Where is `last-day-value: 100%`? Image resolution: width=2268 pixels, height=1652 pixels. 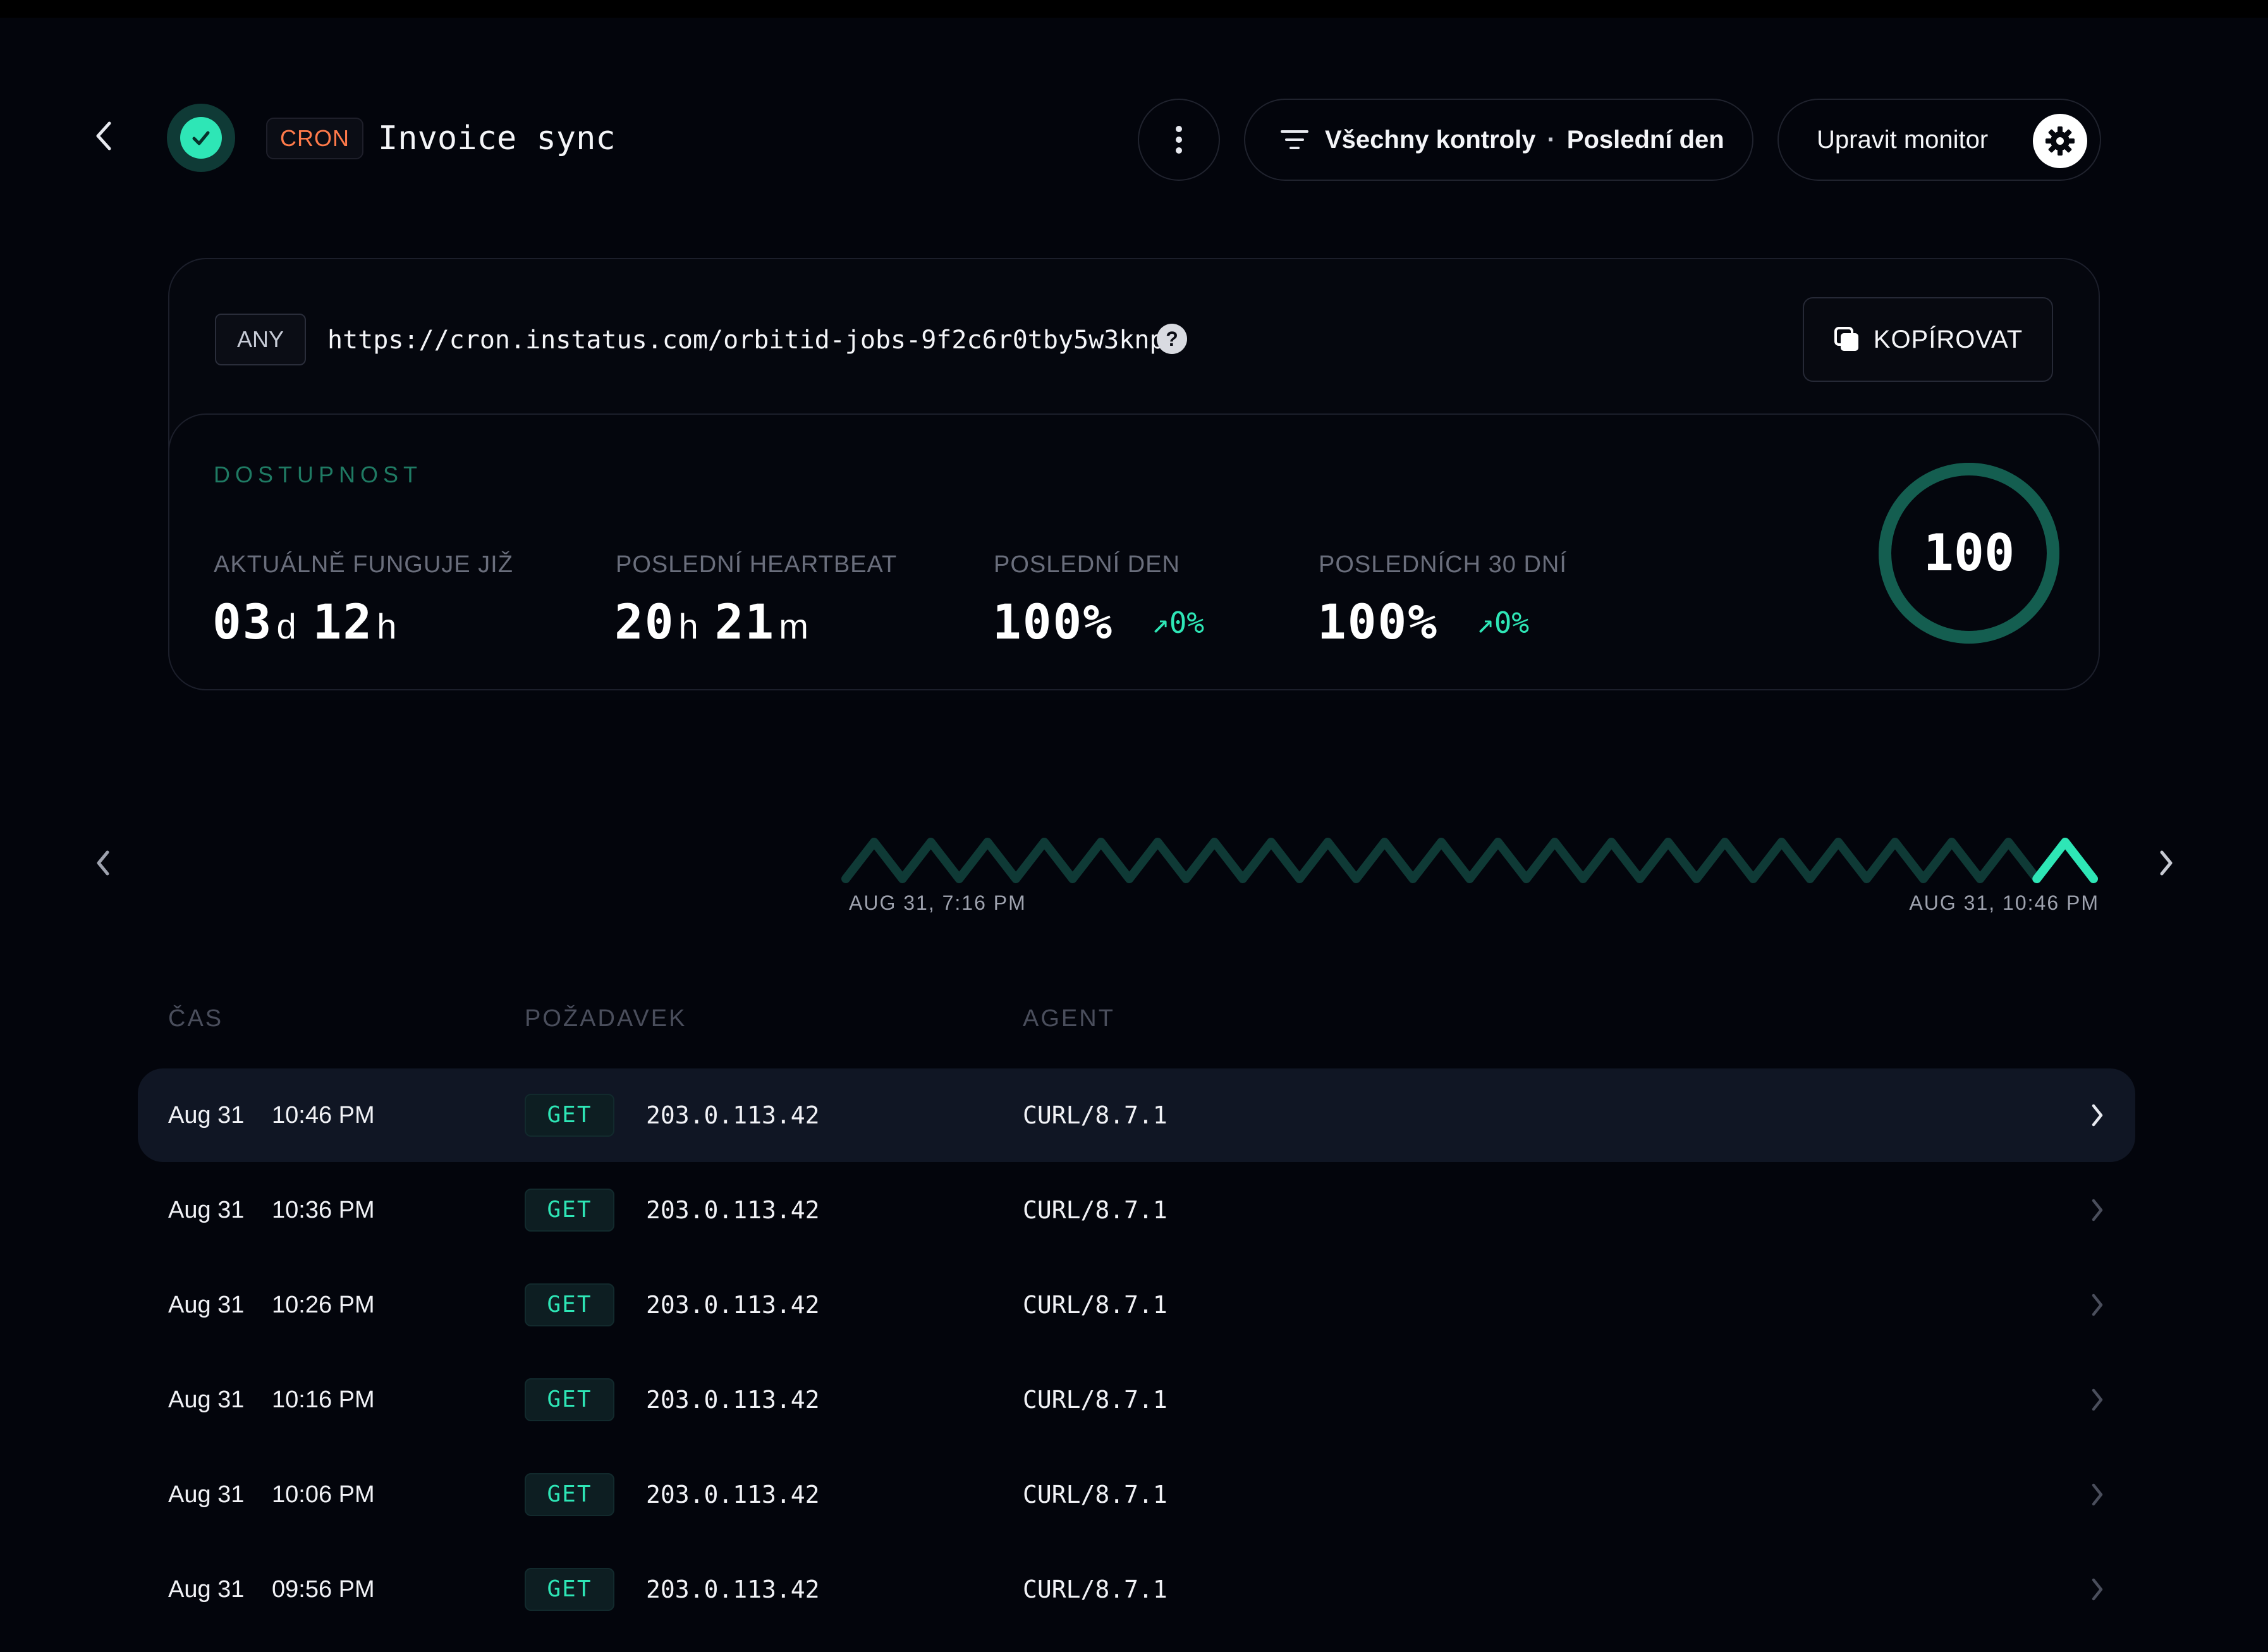
last-day-value: 100% is located at coordinates (1053, 622).